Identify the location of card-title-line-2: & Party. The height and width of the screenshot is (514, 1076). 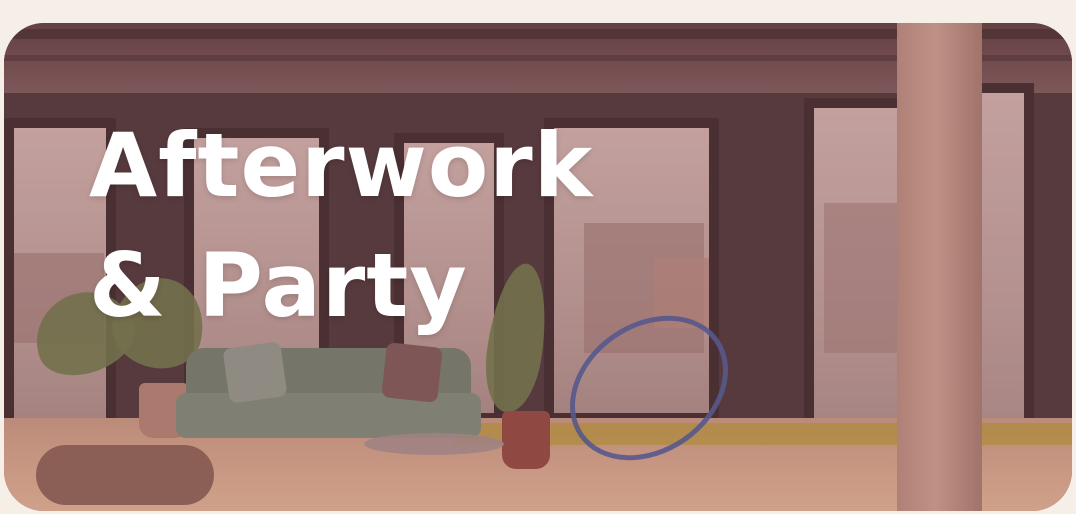
(278, 285).